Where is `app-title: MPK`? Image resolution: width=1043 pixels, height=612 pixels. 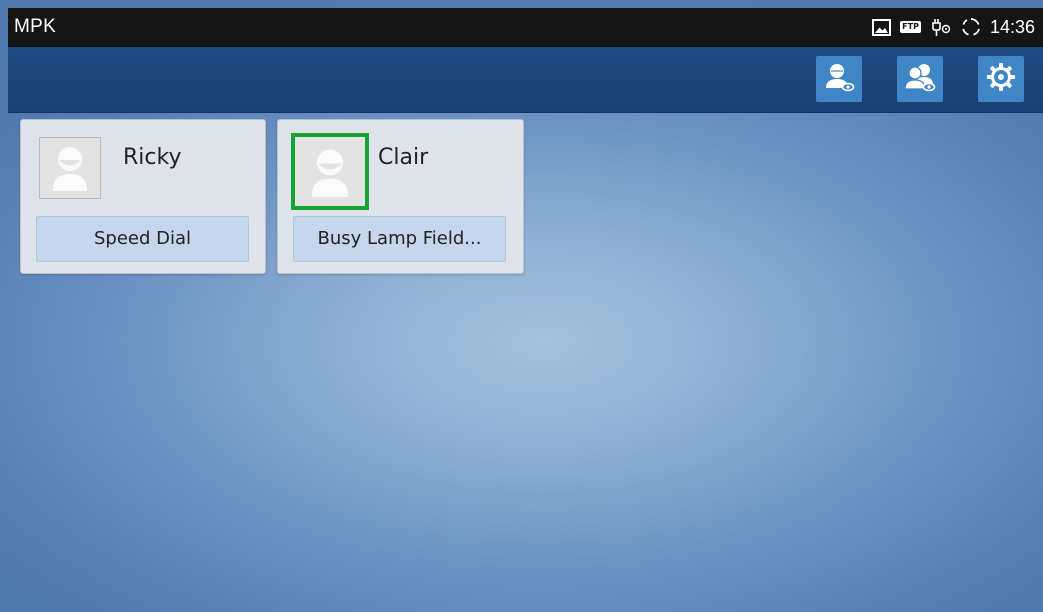
app-title: MPK is located at coordinates (35, 26).